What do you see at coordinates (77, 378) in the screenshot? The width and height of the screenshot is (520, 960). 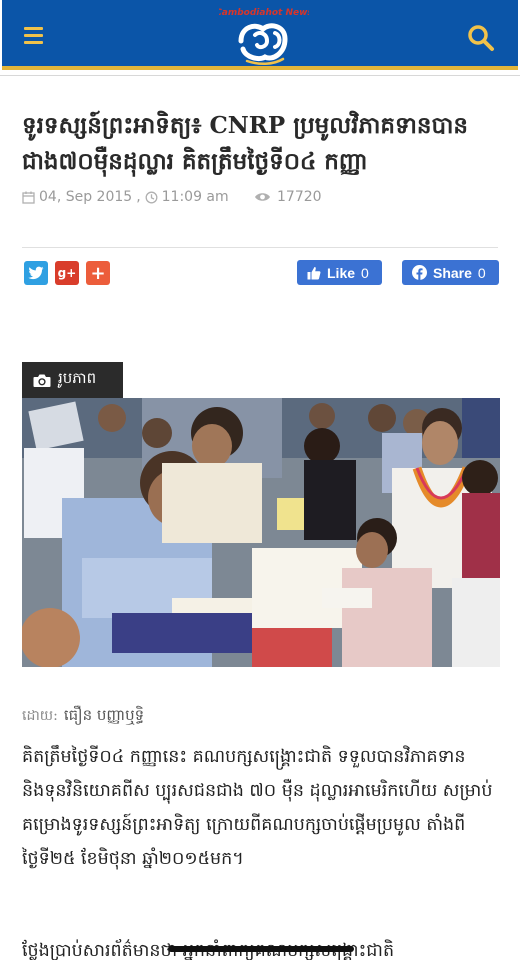 I see `photo-label-text: រូបភាព` at bounding box center [77, 378].